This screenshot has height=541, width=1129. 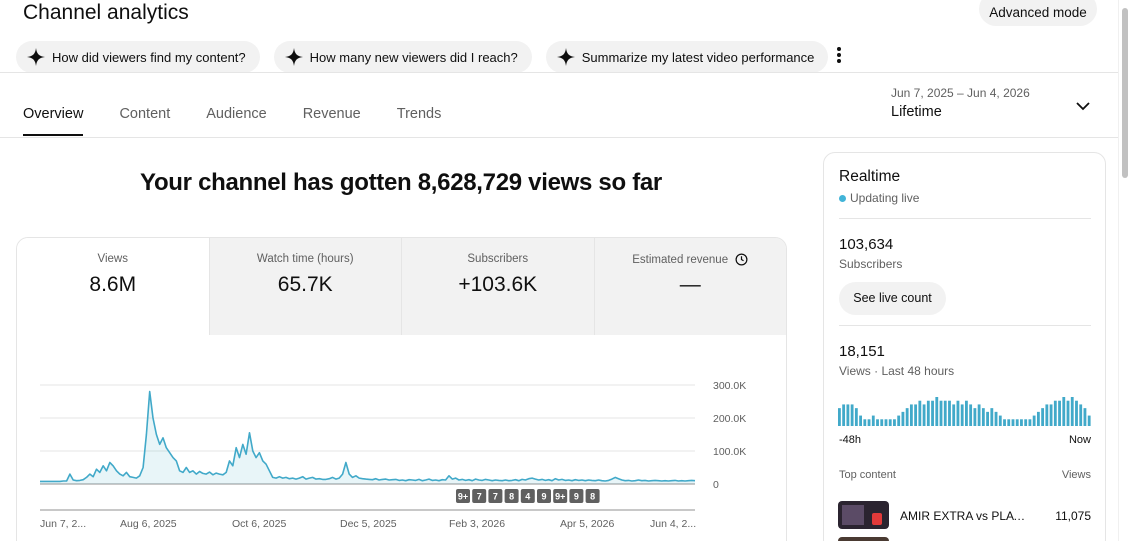 I want to click on metric-value: 65.7K, so click(x=305, y=284).